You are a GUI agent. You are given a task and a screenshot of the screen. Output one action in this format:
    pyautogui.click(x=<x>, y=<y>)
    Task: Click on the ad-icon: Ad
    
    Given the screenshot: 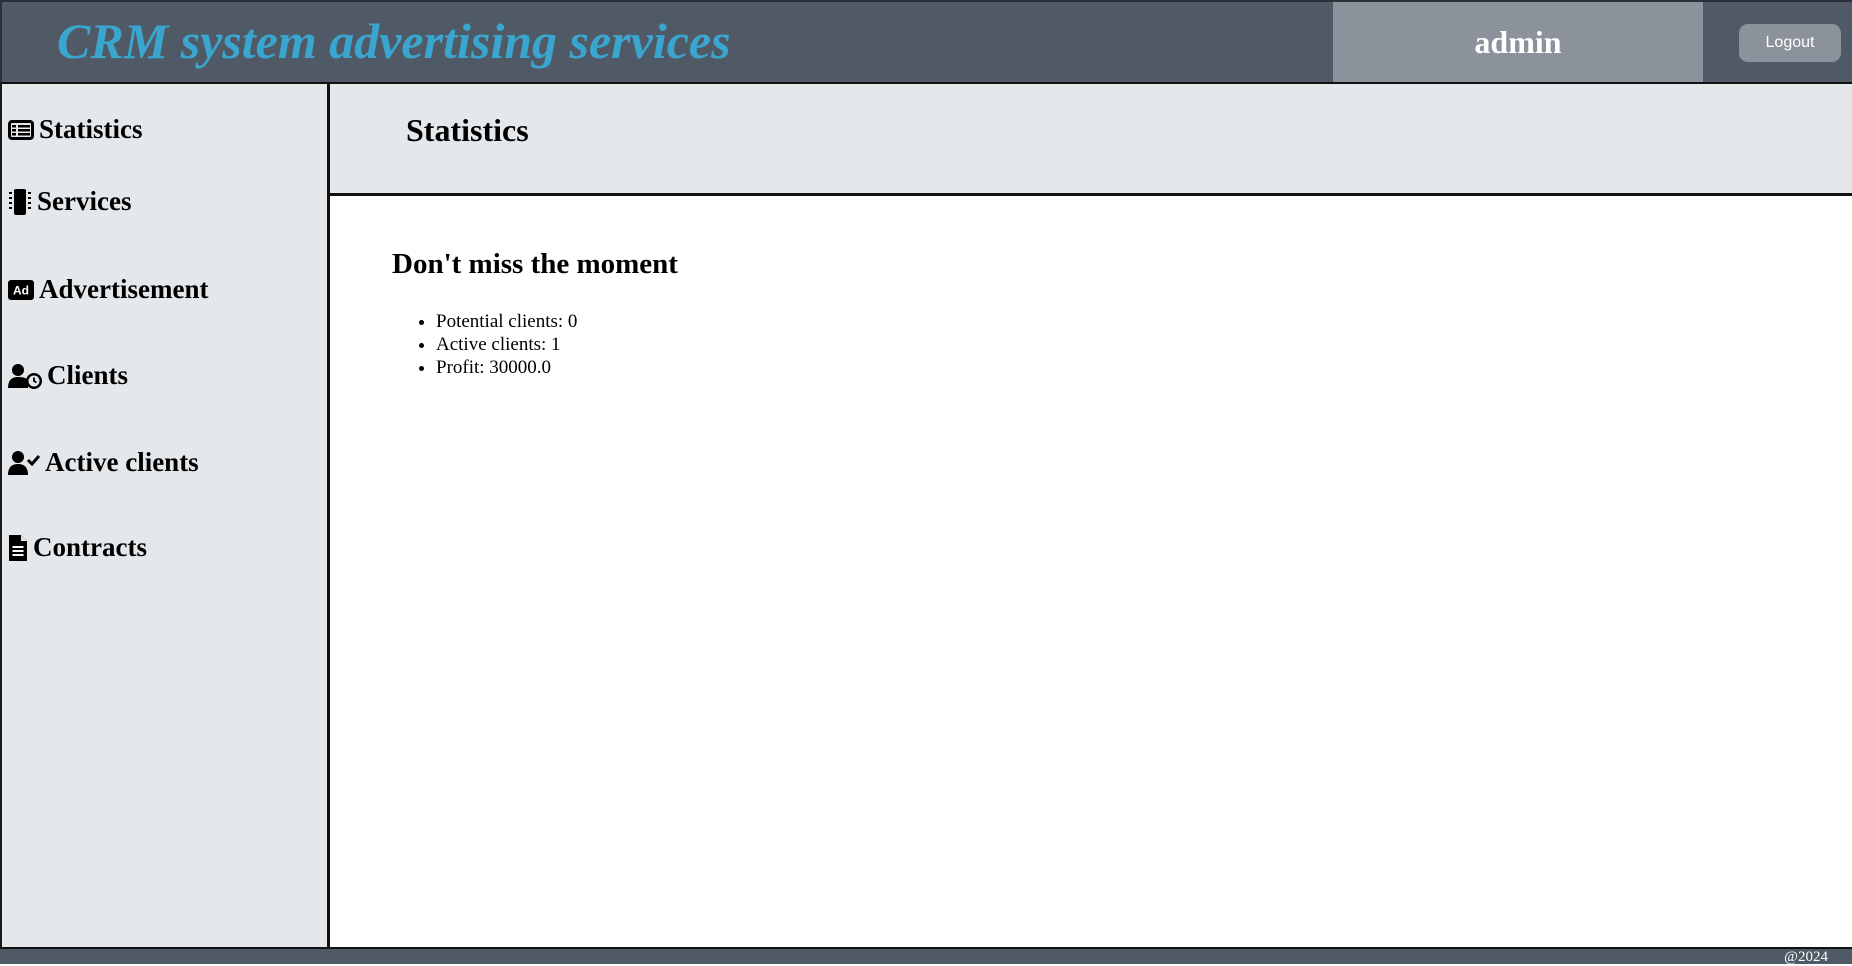 What is the action you would take?
    pyautogui.click(x=21, y=289)
    